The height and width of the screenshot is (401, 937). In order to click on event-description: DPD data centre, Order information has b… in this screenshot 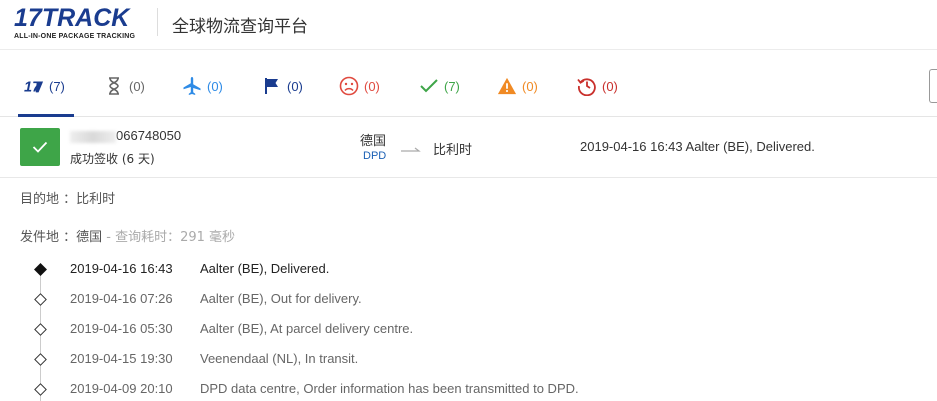, I will do `click(389, 388)`.